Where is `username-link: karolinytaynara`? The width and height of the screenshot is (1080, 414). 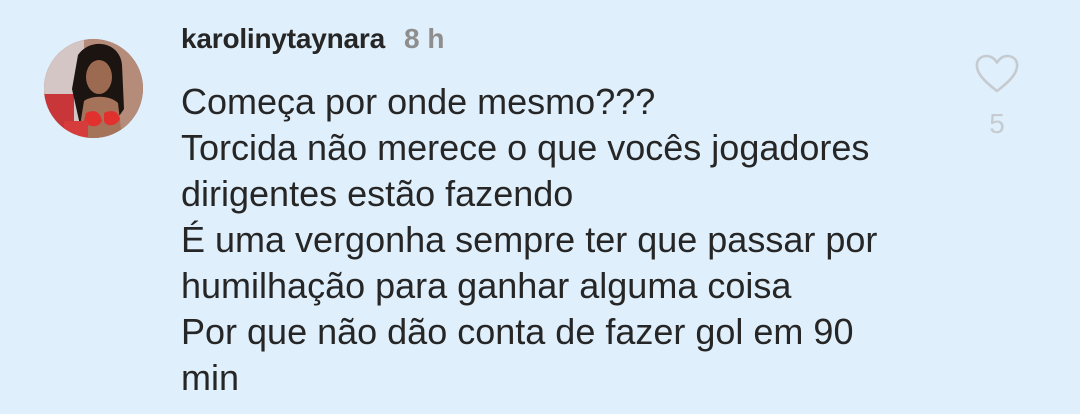
username-link: karolinytaynara is located at coordinates (283, 39).